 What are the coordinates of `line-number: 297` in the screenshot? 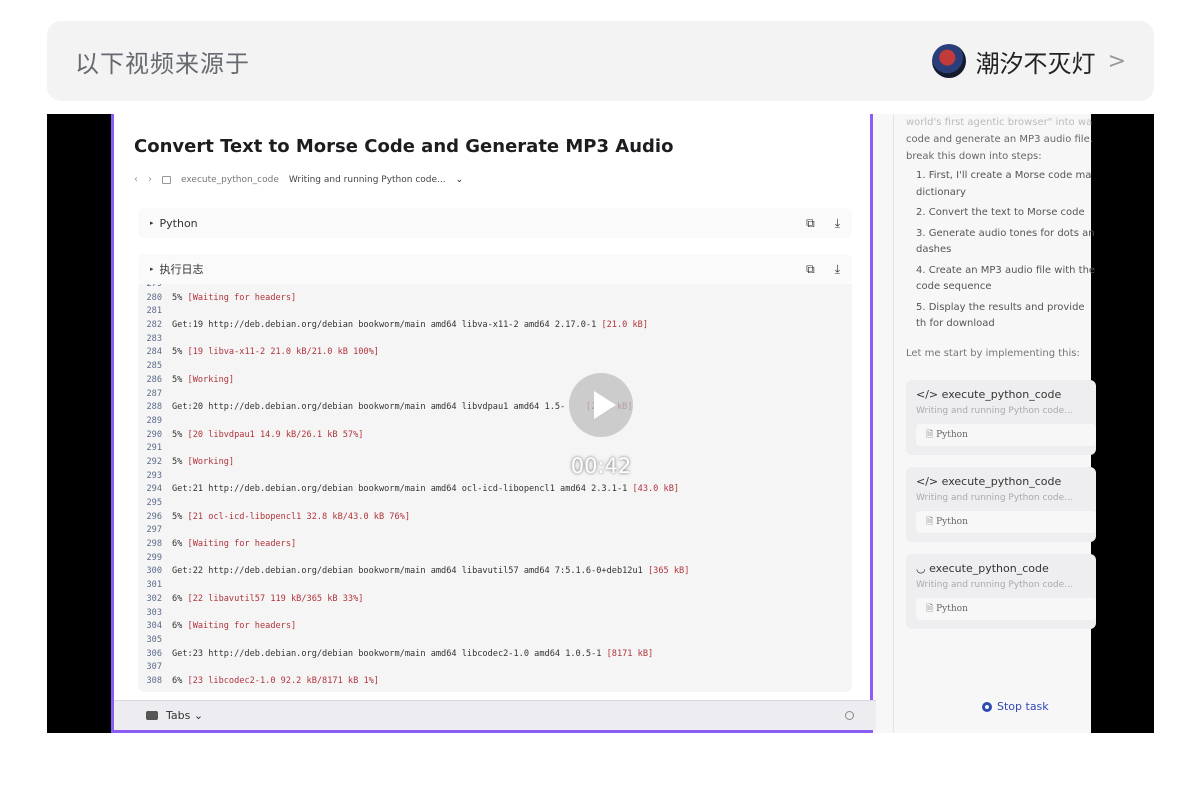 It's located at (154, 530).